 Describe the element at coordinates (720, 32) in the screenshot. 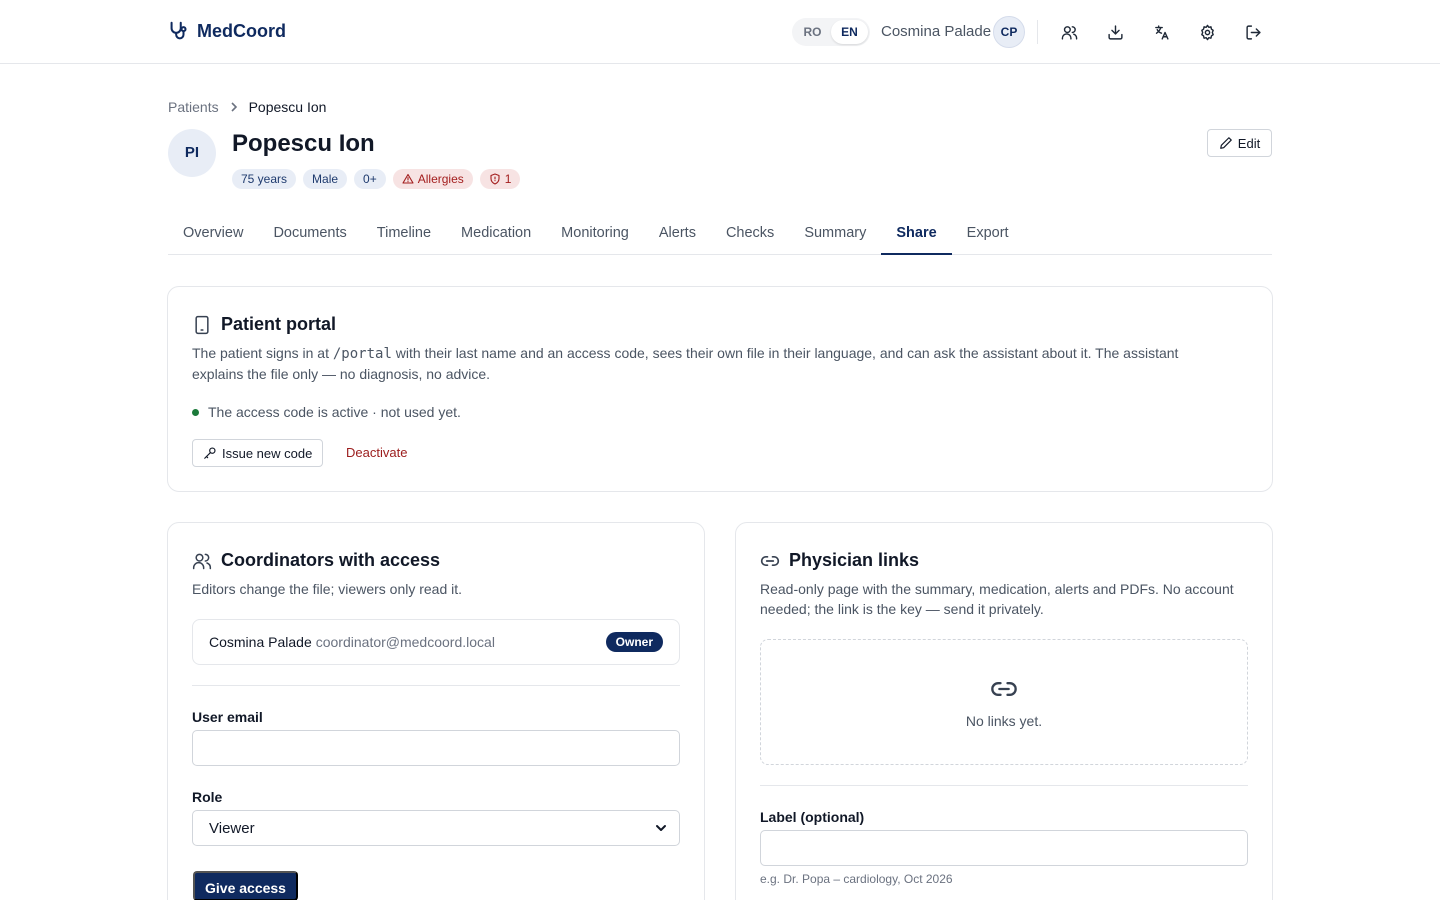

I see `top-bar: MedCoord RO EN Cosmina Palade CP` at that location.